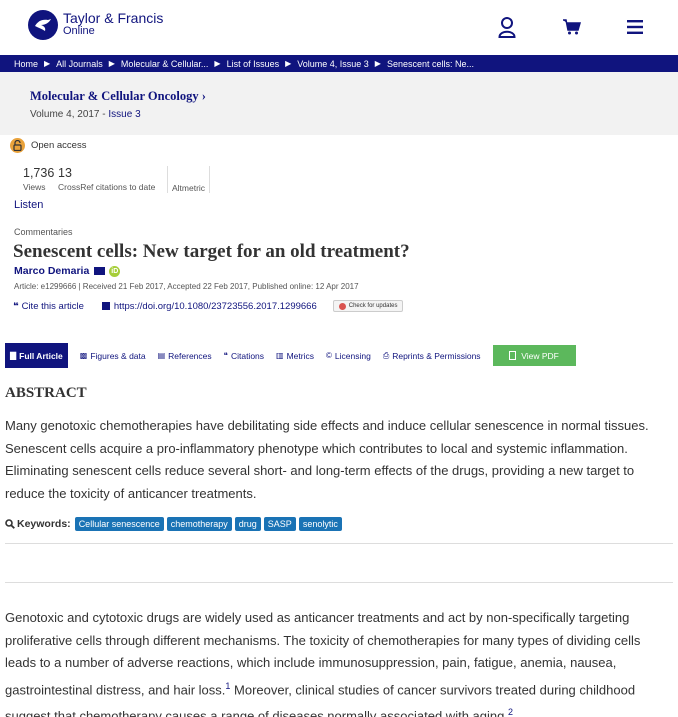 The height and width of the screenshot is (717, 678). What do you see at coordinates (124, 114) in the screenshot?
I see `issue-link: Issue 3` at bounding box center [124, 114].